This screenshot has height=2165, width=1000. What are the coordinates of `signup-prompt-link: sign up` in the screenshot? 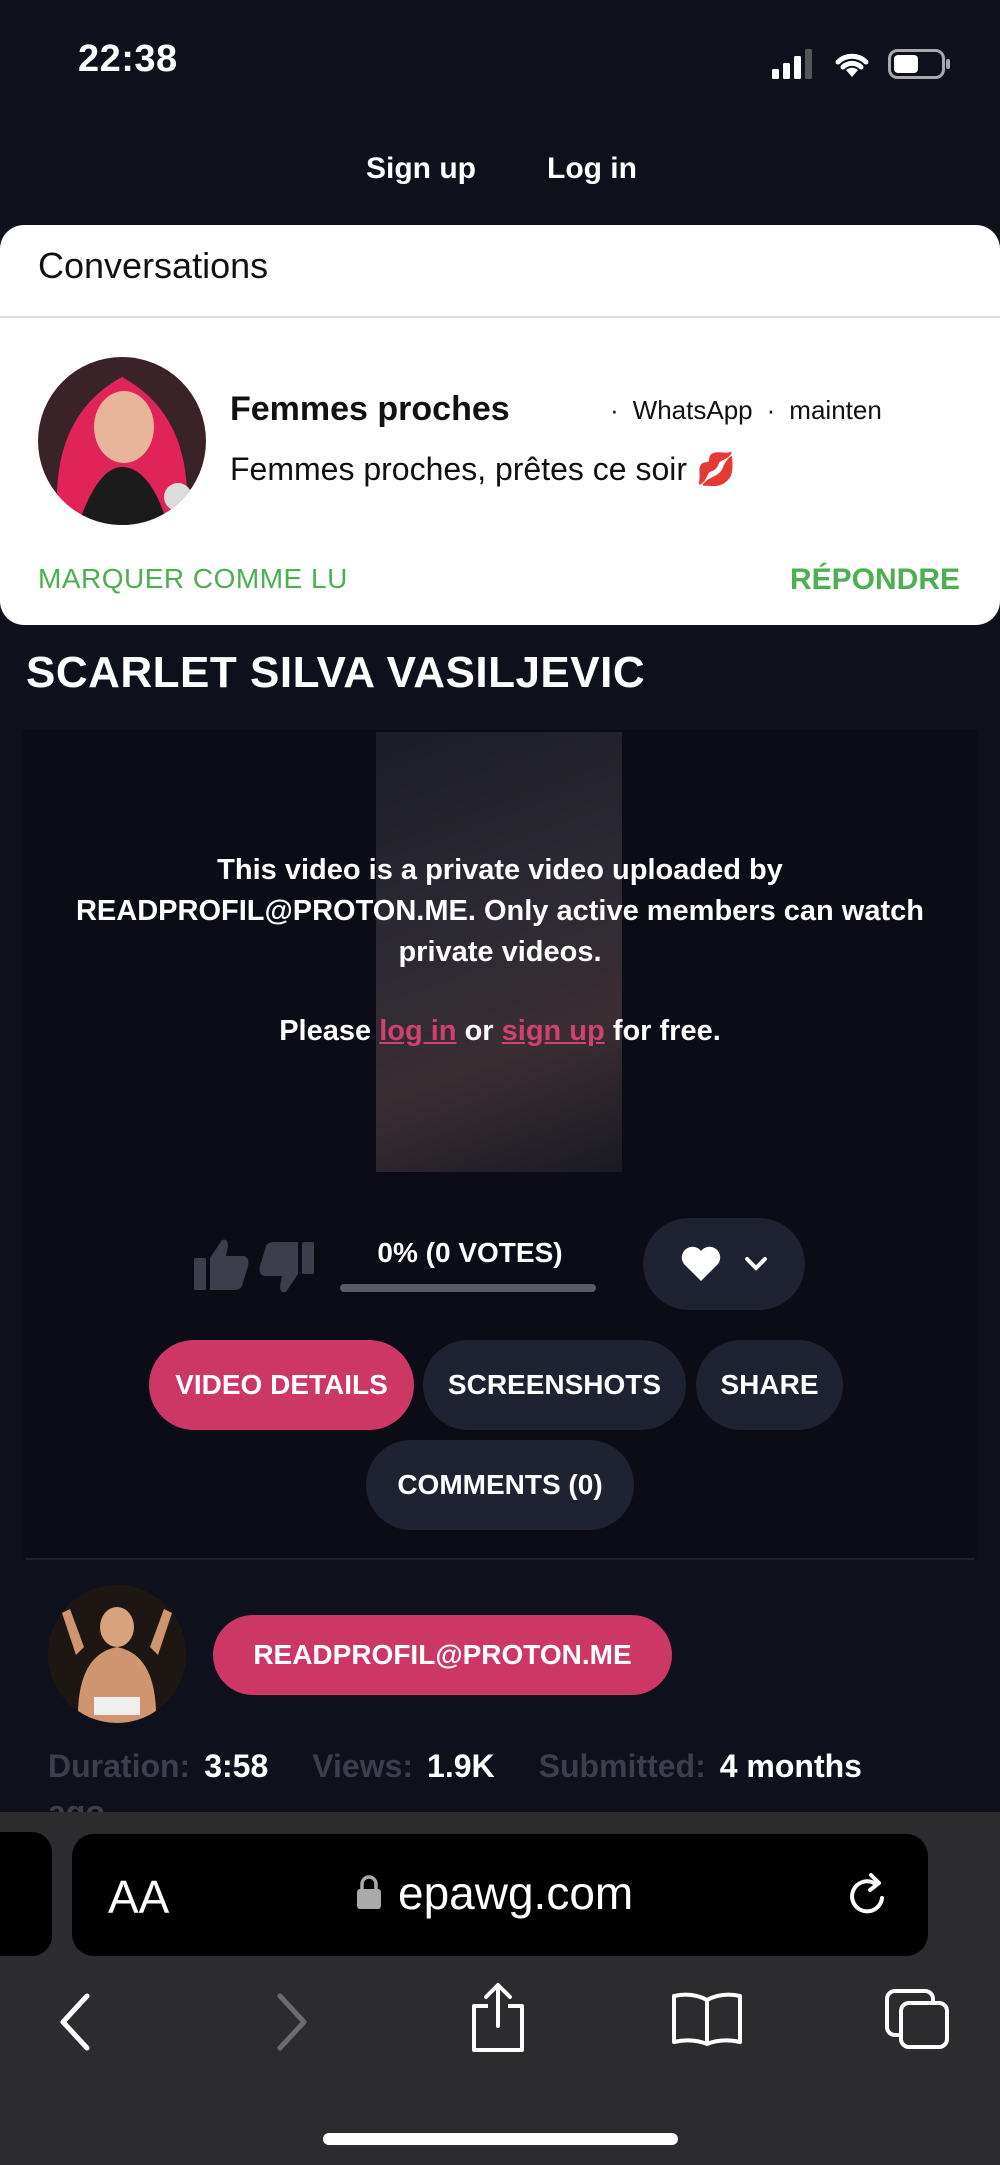 It's located at (553, 1031).